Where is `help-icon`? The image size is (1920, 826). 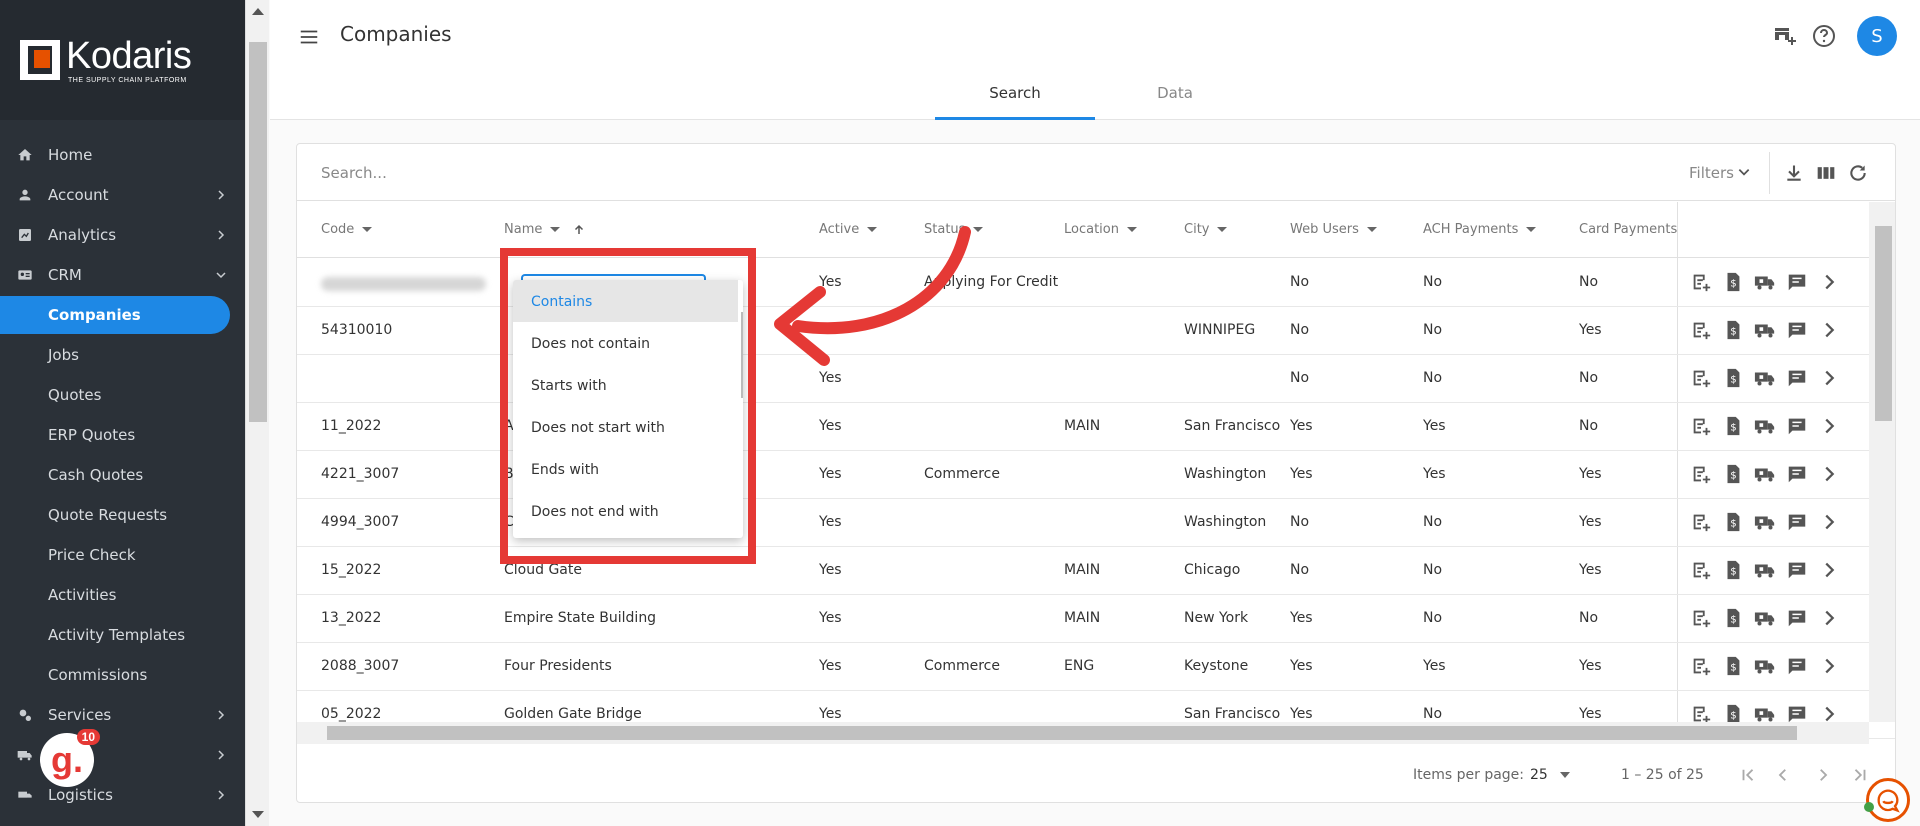 help-icon is located at coordinates (1824, 36).